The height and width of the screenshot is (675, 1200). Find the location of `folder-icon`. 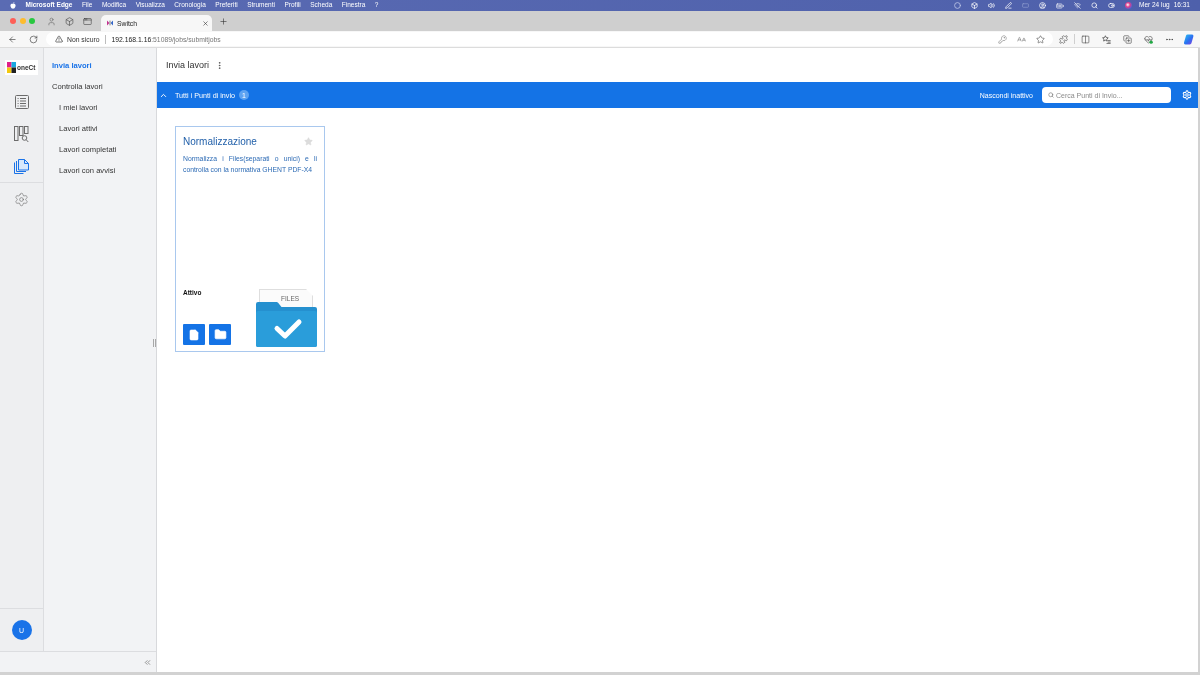

folder-icon is located at coordinates (220, 334).